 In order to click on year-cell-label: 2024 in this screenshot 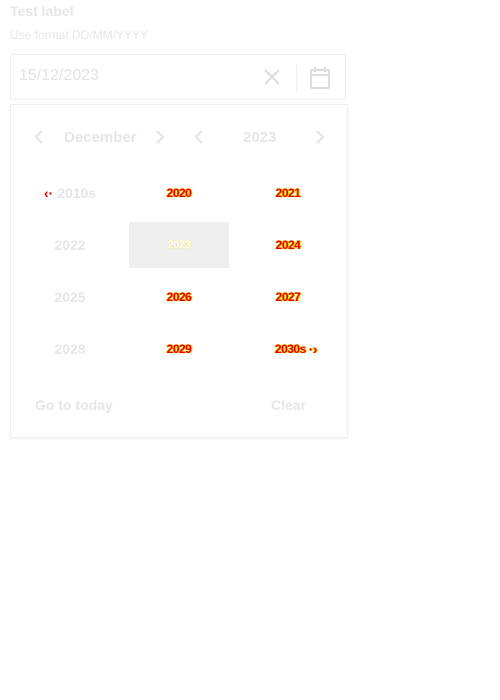, I will do `click(288, 245)`.